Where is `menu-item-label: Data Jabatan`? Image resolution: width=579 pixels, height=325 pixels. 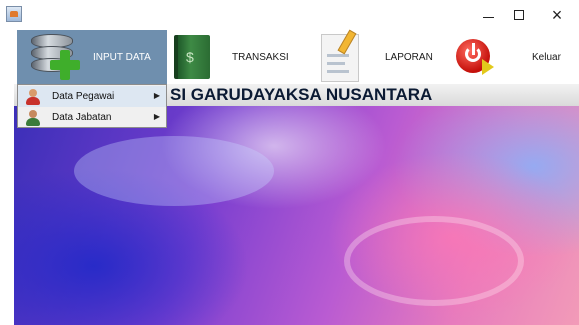
menu-item-label: Data Jabatan is located at coordinates (82, 117).